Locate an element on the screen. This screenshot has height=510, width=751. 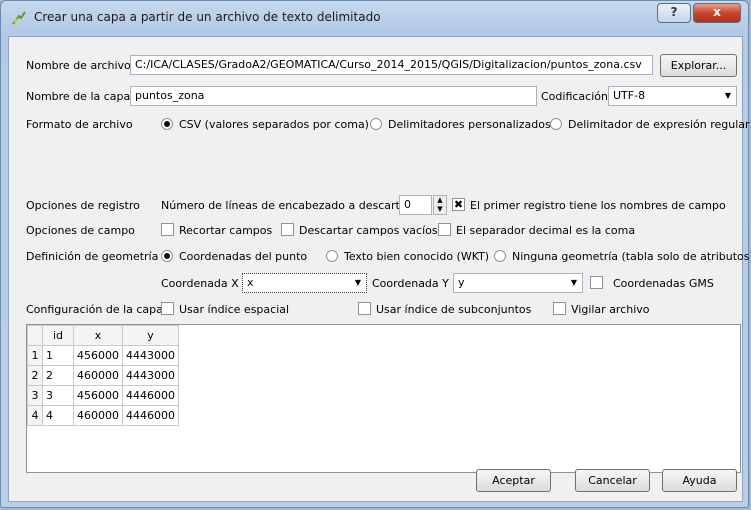
layer-settings-label: Configuración de la capa is located at coordinates (94, 309).